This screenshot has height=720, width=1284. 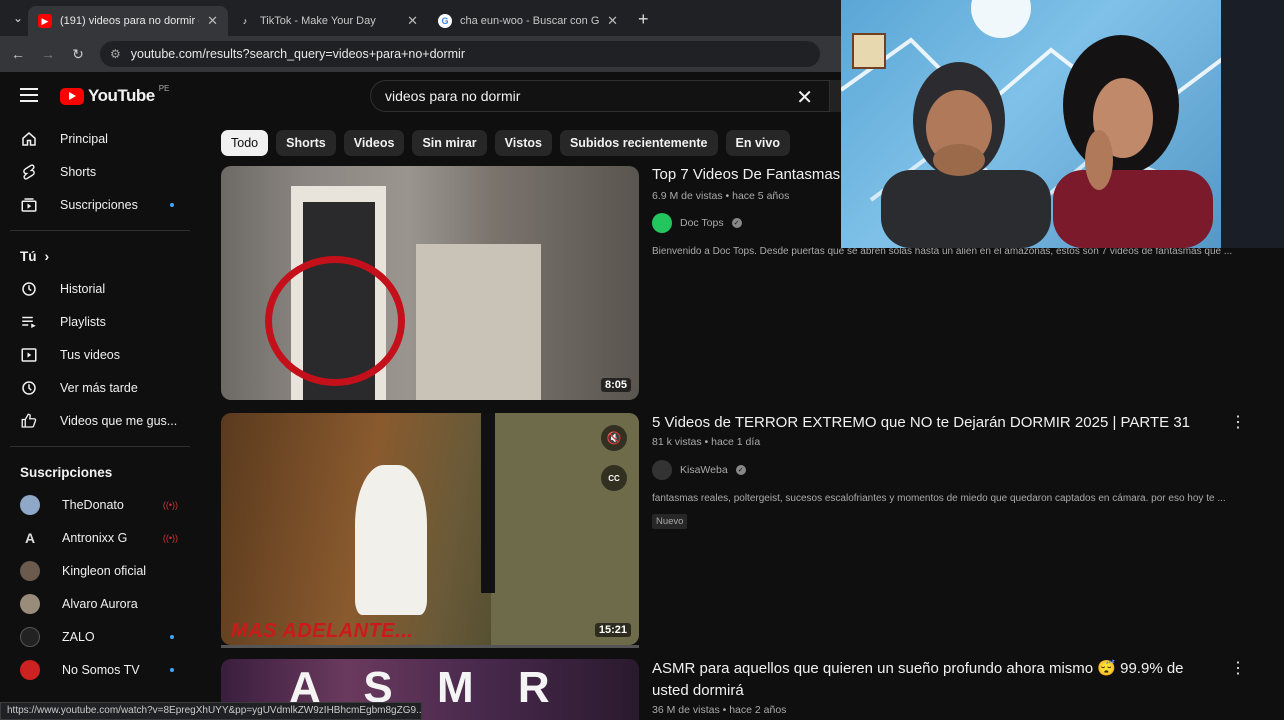 What do you see at coordinates (29, 95) in the screenshot?
I see `menu-icon` at bounding box center [29, 95].